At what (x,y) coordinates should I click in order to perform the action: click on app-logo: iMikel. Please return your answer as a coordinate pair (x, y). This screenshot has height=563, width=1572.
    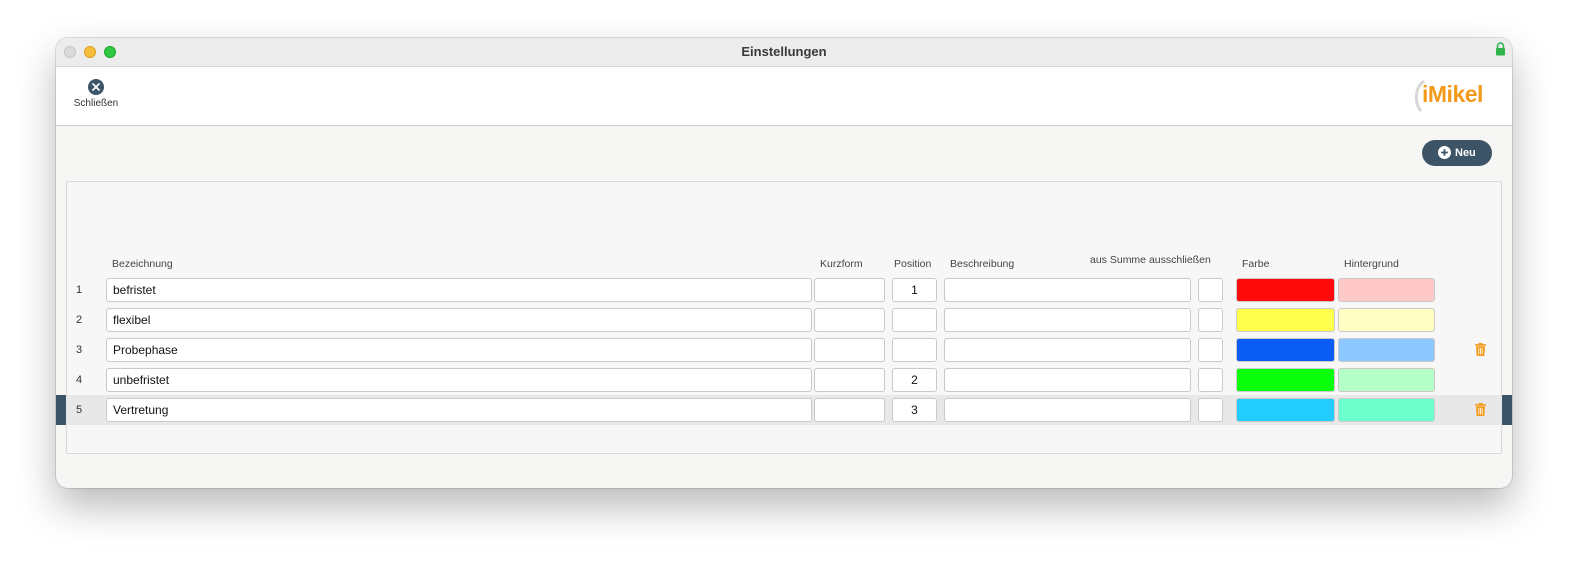
    Looking at the image, I should click on (1453, 96).